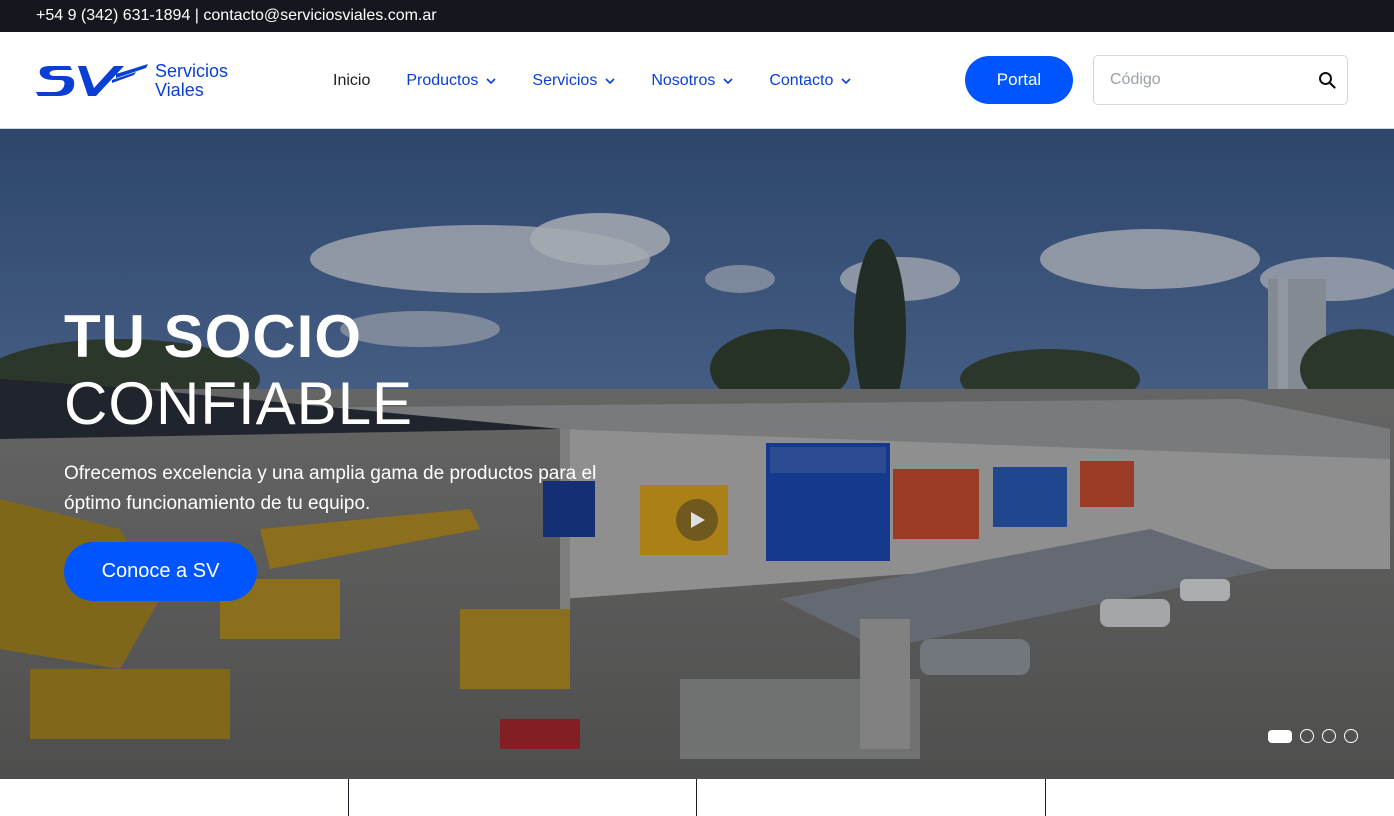  Describe the element at coordinates (442, 80) in the screenshot. I see `nav-label: Productos` at that location.